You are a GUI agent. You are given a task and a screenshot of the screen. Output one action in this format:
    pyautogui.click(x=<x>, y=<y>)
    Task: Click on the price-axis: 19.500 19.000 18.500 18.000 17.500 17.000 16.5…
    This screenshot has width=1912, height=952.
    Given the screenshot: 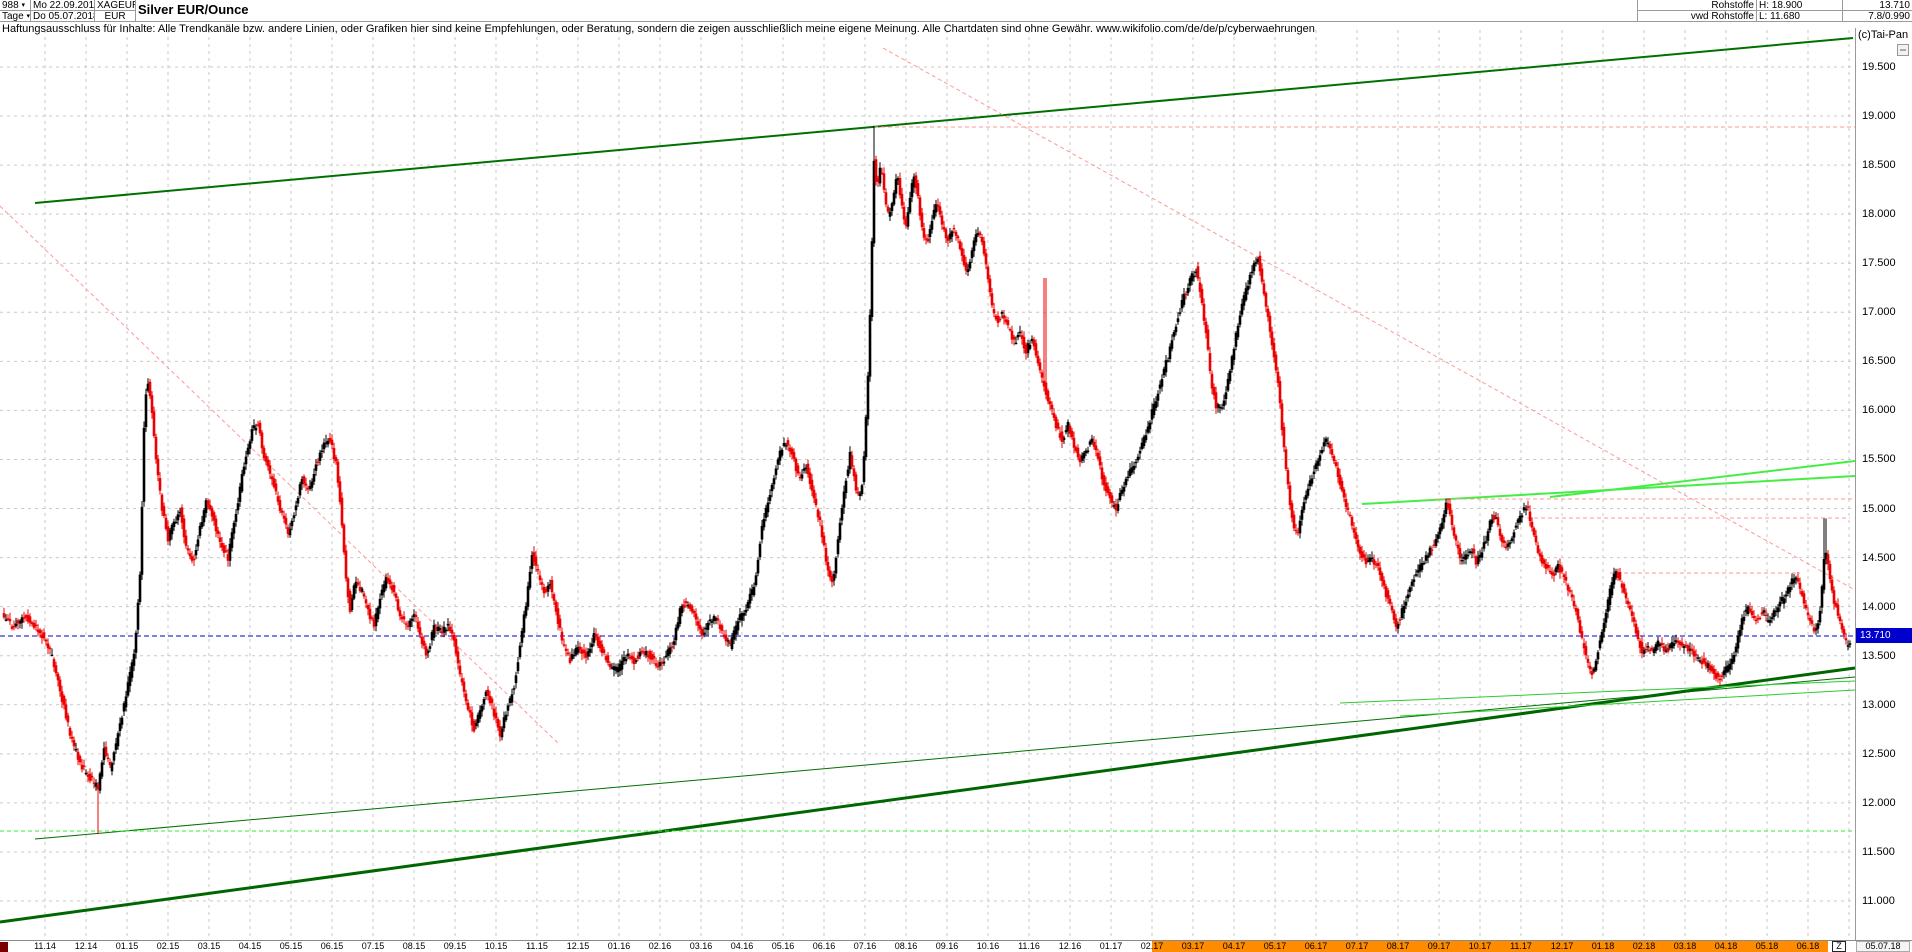 What is the action you would take?
    pyautogui.click(x=1884, y=476)
    